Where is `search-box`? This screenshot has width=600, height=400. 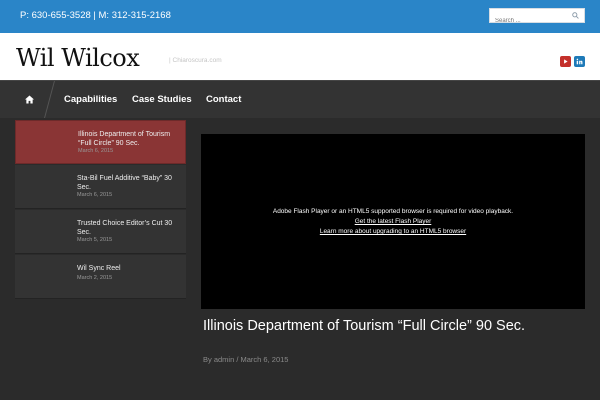
search-box is located at coordinates (537, 18).